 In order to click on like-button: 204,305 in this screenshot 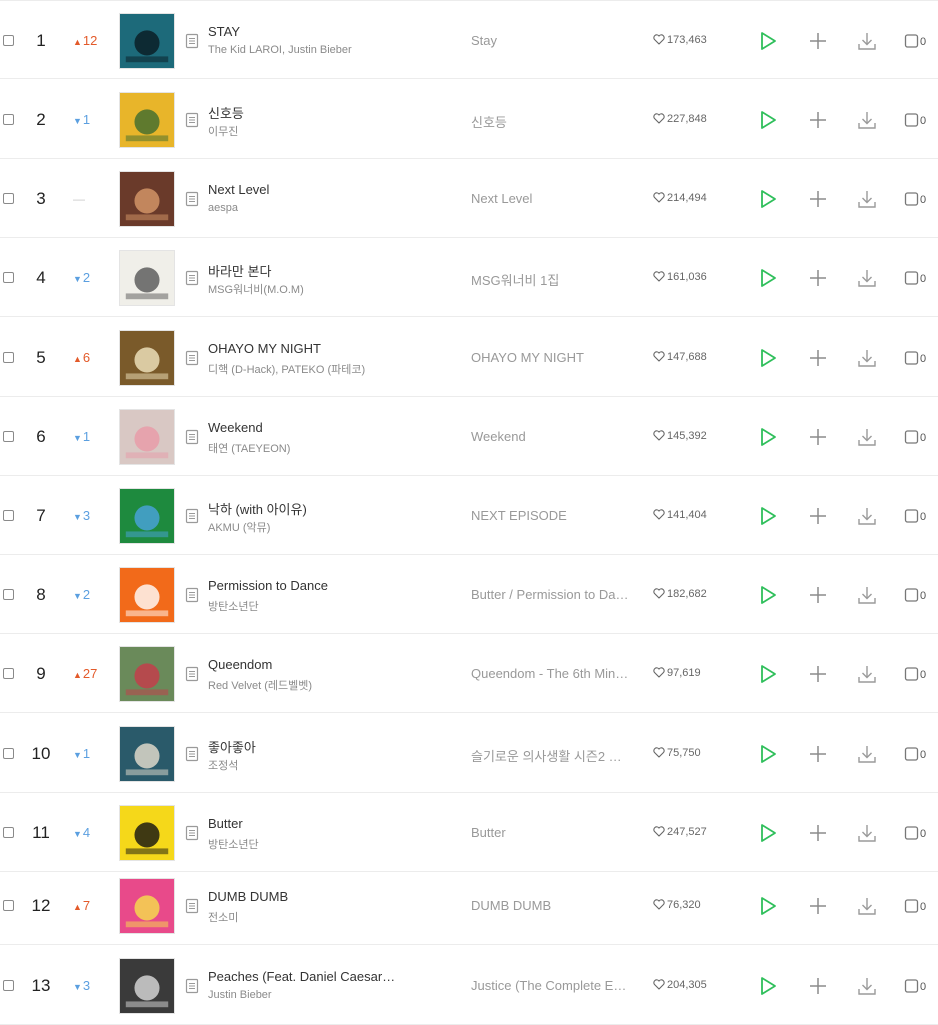, I will do `click(680, 985)`.